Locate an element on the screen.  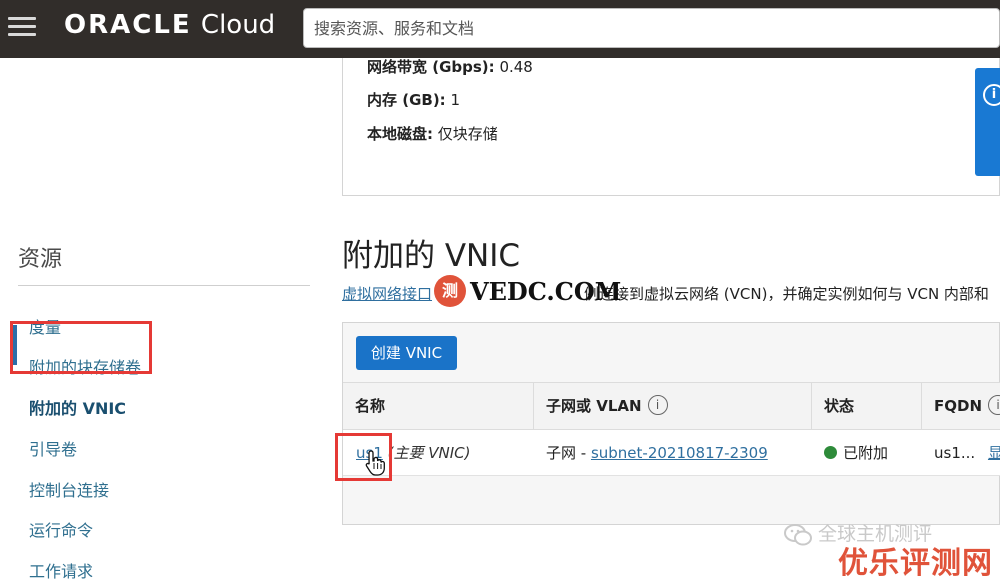
info-row-local-disk: 本地磁盘: 仅块存储 is located at coordinates (432, 134).